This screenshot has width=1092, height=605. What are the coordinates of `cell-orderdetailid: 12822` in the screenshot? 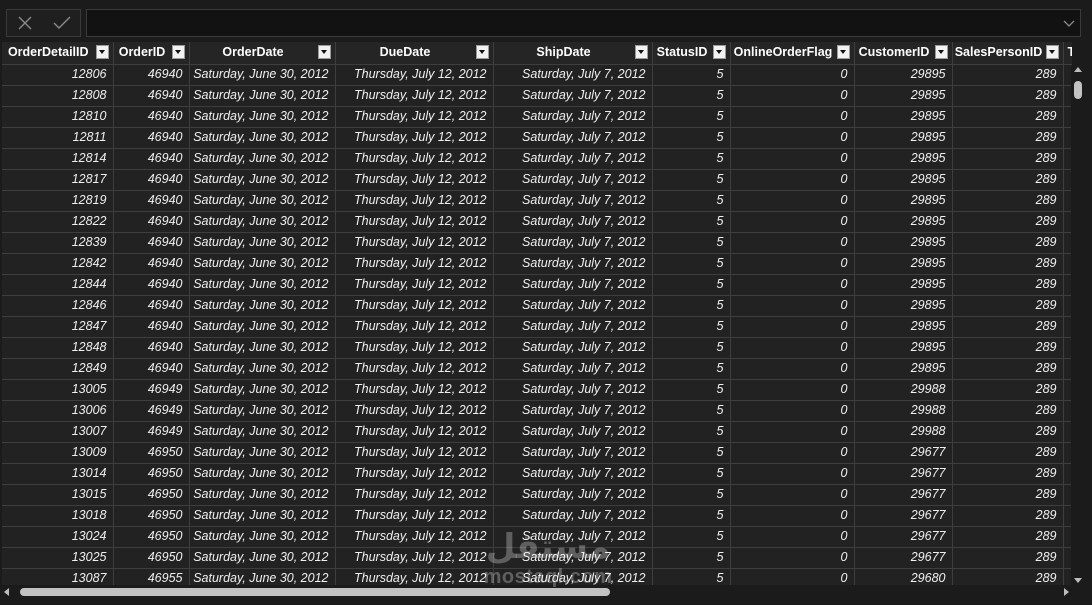 It's located at (58, 222).